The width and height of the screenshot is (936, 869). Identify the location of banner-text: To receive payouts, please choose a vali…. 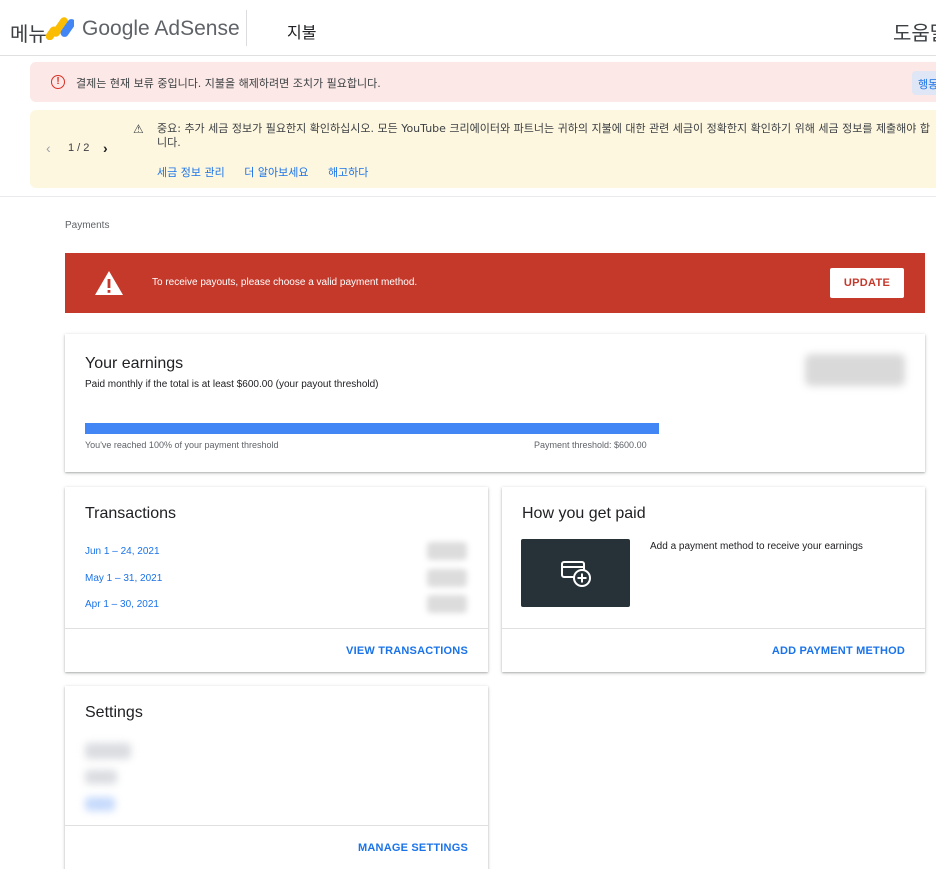
(285, 282).